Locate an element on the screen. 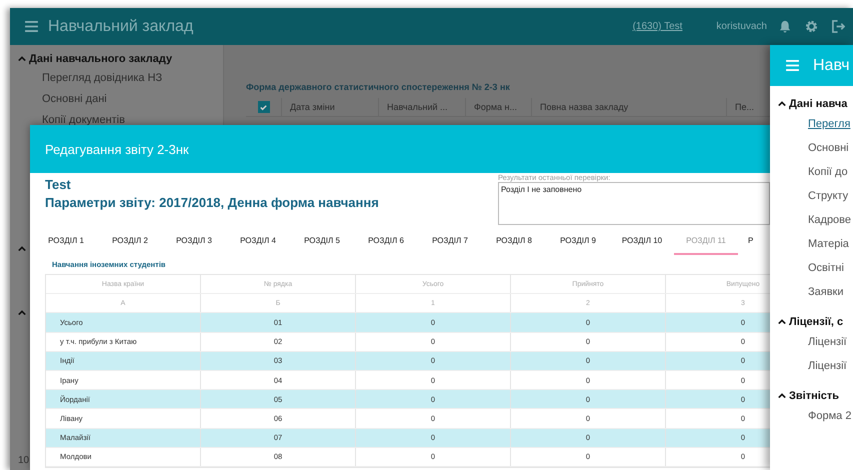 The image size is (853, 470). section-tab: РОЗДІЛ 8 is located at coordinates (514, 243).